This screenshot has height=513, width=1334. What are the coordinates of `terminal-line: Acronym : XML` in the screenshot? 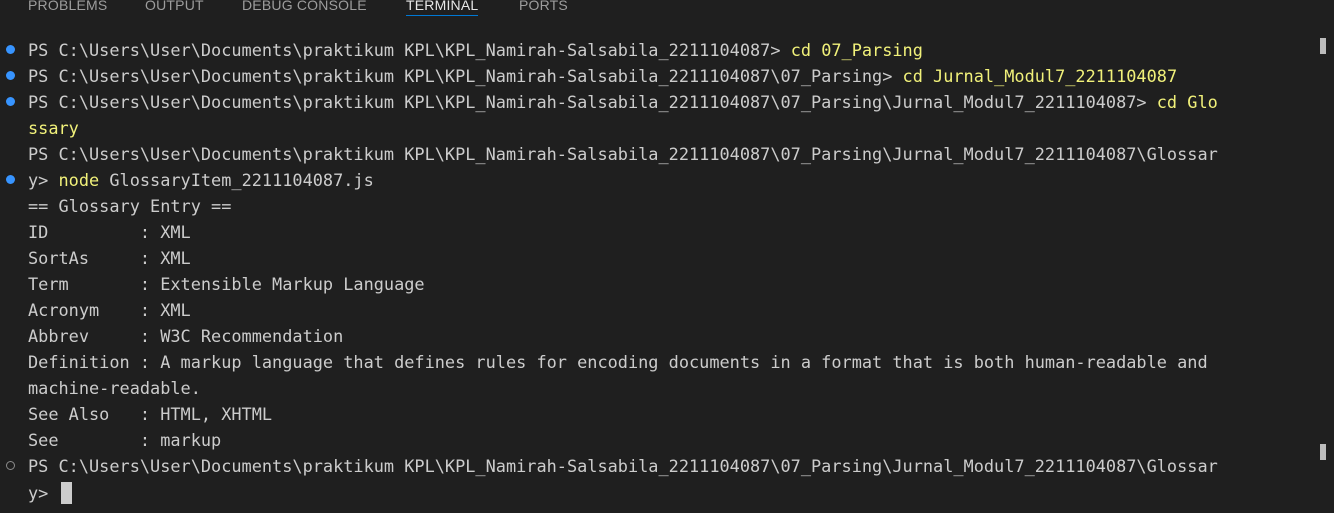 It's located at (109, 310).